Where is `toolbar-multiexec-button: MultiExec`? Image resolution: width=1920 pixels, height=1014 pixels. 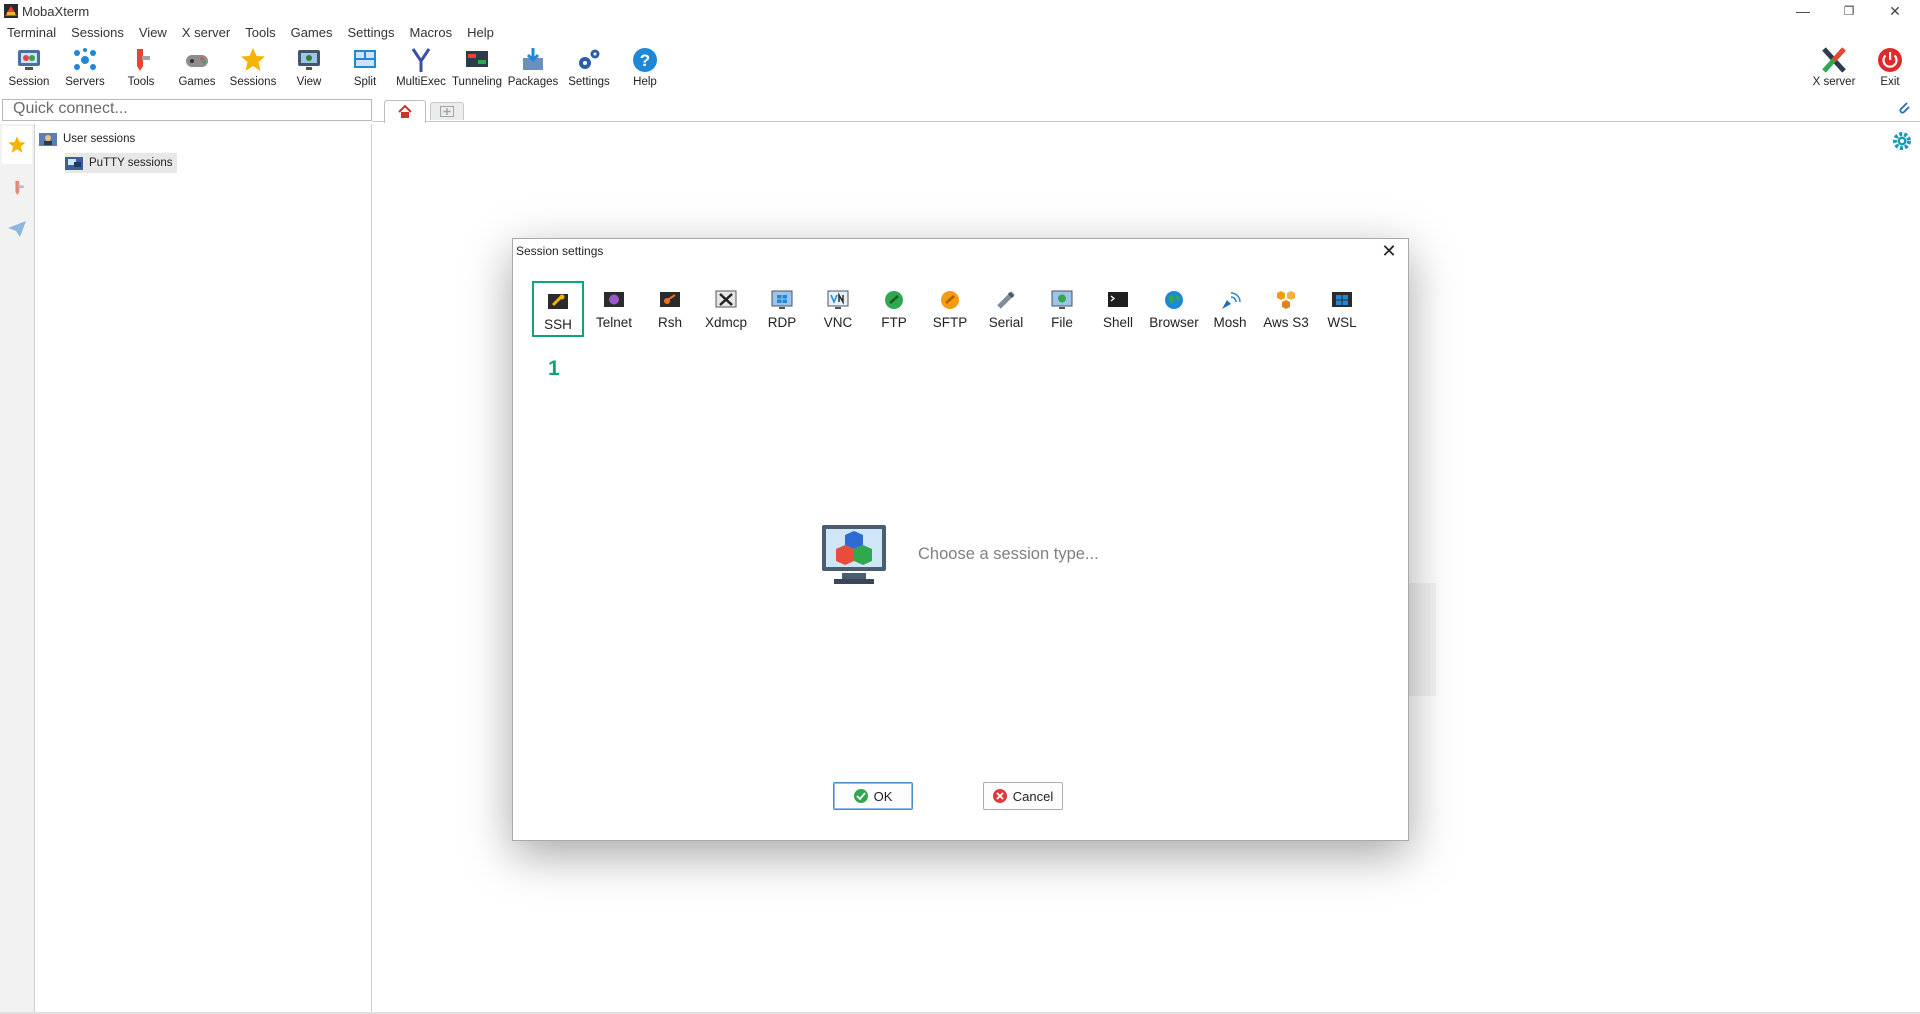 toolbar-multiexec-button: MultiExec is located at coordinates (421, 69).